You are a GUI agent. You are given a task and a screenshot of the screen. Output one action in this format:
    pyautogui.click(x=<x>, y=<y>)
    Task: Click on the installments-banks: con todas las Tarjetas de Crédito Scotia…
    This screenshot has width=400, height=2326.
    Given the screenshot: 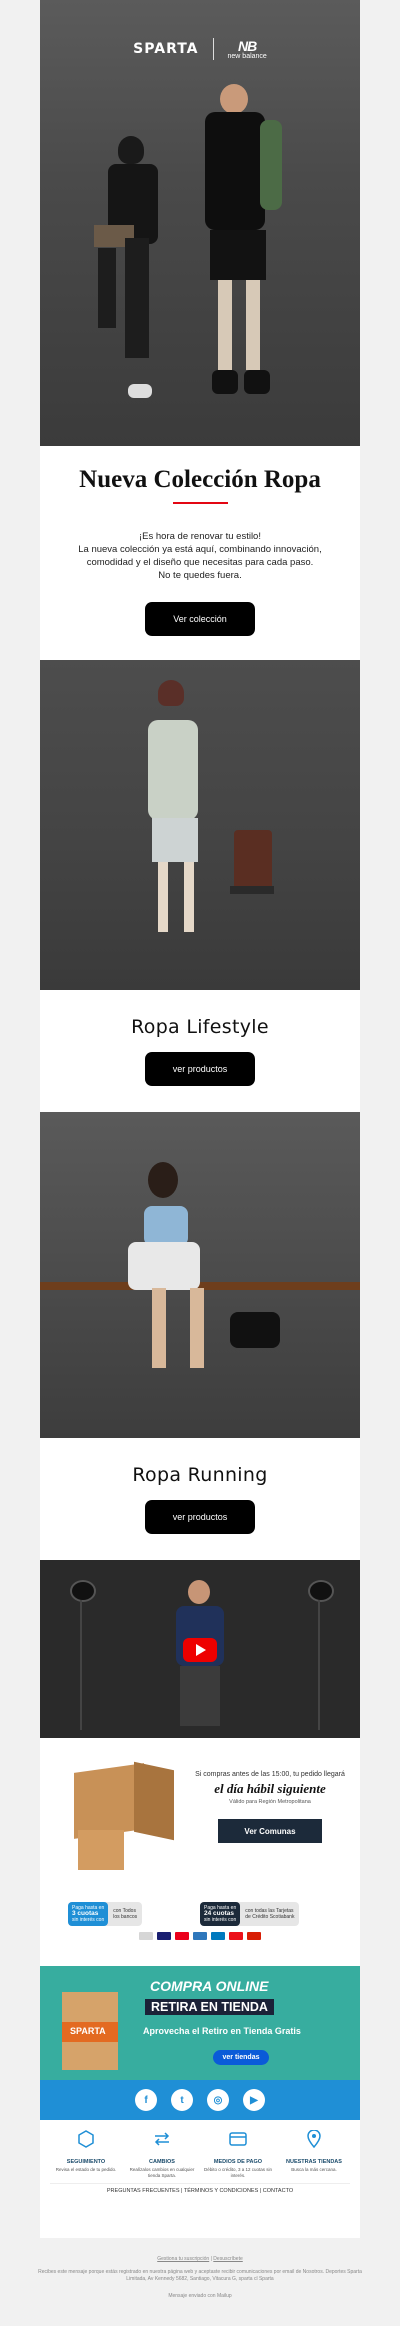 What is the action you would take?
    pyautogui.click(x=269, y=1914)
    